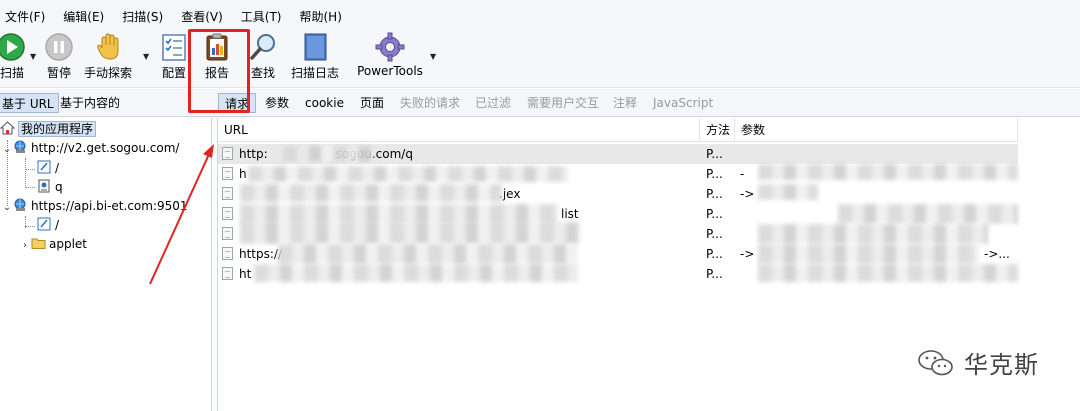 The image size is (1080, 411). Describe the element at coordinates (253, 154) in the screenshot. I see `row-url: http:` at that location.